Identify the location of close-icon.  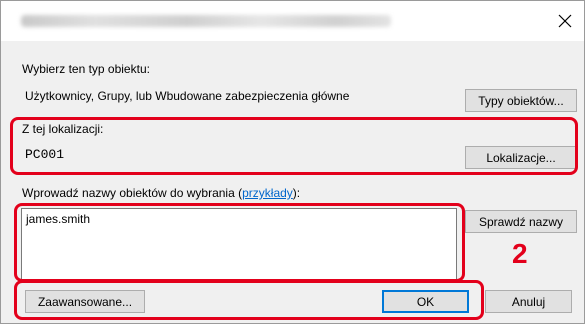
(565, 21).